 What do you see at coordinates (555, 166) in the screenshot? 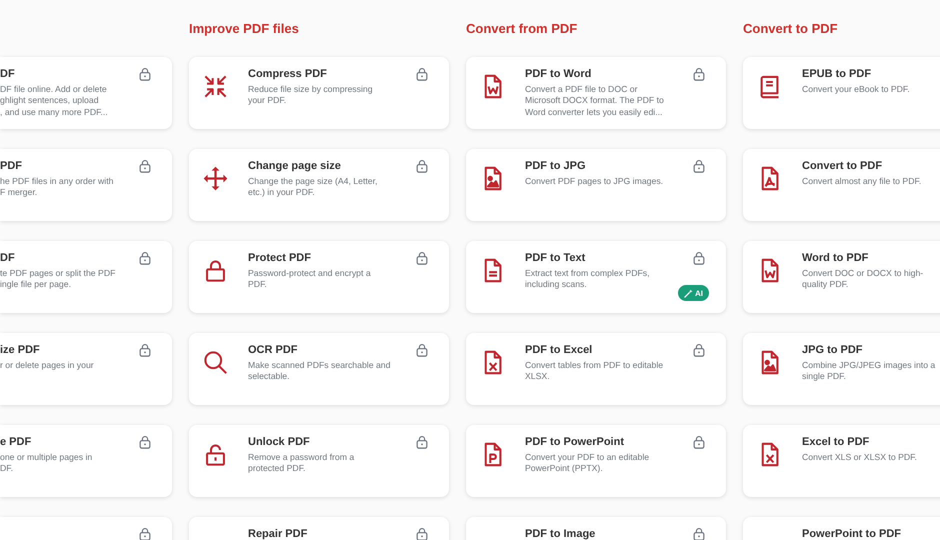
I see `tool-title: PDF to JPG` at bounding box center [555, 166].